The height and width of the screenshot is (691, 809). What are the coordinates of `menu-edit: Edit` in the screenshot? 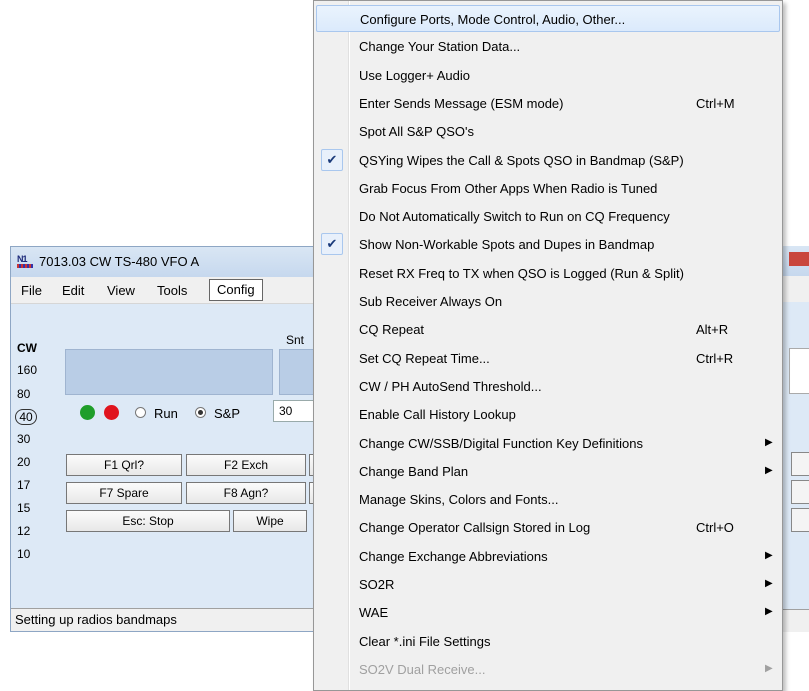 It's located at (73, 290).